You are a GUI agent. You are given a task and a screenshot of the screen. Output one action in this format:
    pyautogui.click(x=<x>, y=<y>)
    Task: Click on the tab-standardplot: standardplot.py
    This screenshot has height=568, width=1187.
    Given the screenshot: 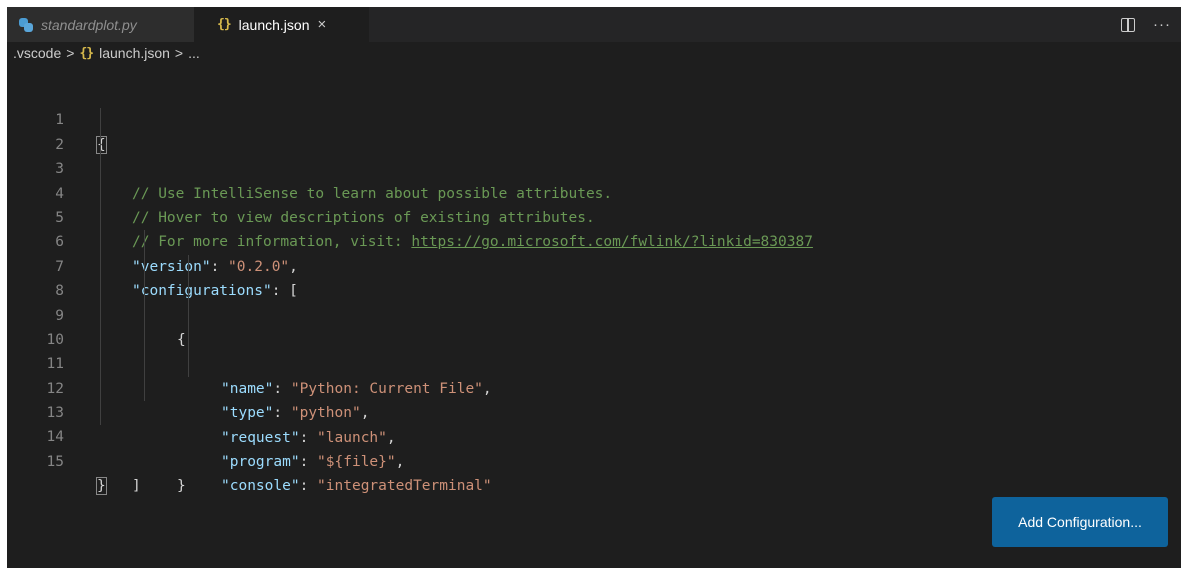 What is the action you would take?
    pyautogui.click(x=100, y=24)
    